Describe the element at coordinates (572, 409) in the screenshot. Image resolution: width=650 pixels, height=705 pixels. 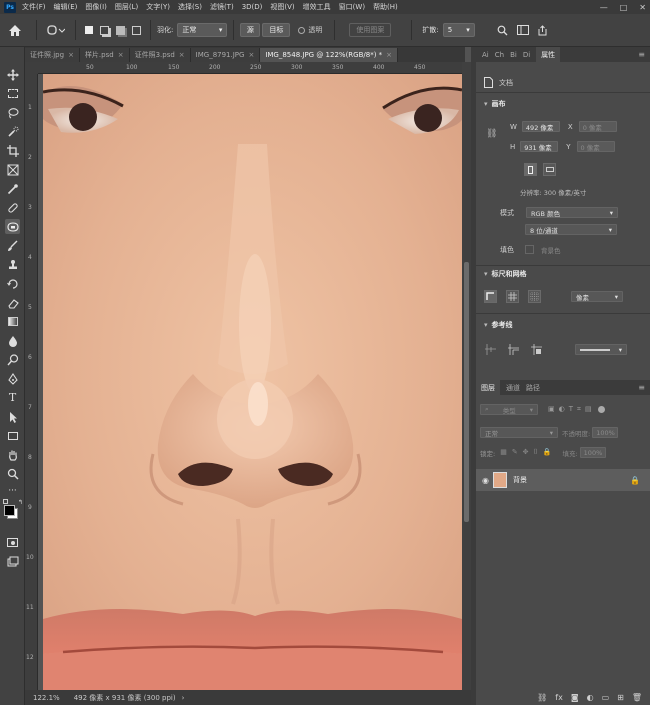
I see `filter-icons: ▣◐T⌗▤` at that location.